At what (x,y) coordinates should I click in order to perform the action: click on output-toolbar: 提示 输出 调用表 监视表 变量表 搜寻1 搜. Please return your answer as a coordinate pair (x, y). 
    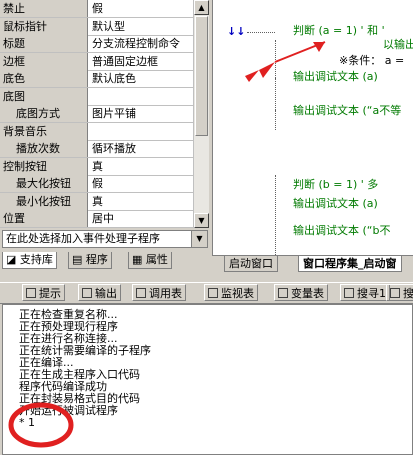
    Looking at the image, I should click on (206, 293).